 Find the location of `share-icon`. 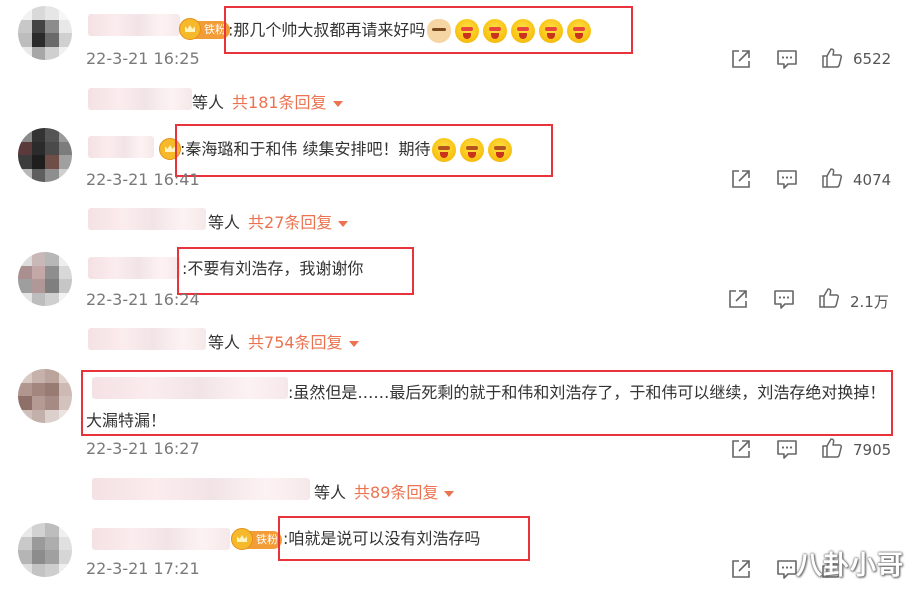

share-icon is located at coordinates (741, 569).